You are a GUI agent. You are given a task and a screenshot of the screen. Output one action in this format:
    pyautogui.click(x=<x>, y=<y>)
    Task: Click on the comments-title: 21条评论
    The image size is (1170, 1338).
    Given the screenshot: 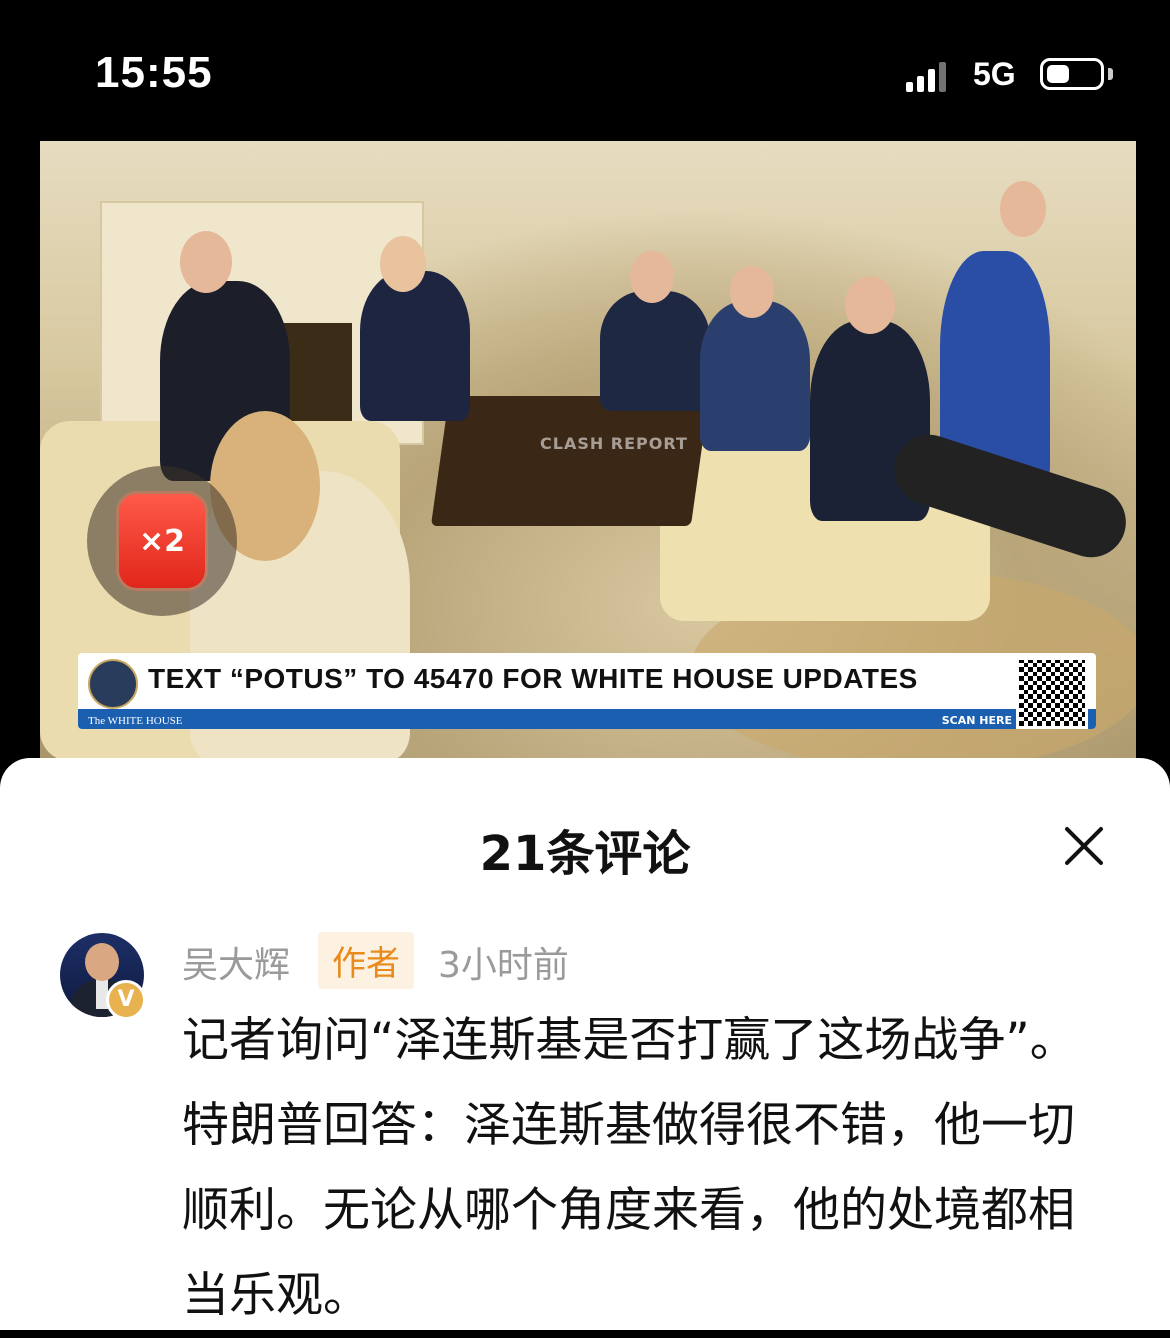 What is the action you would take?
    pyautogui.click(x=585, y=854)
    